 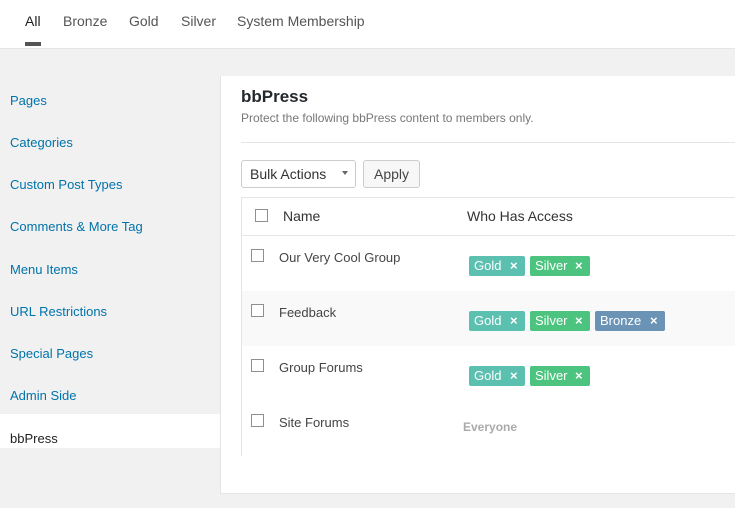 What do you see at coordinates (367, 24) in the screenshot?
I see `membership-tabs: All Bronze Gold Silver System Membership` at bounding box center [367, 24].